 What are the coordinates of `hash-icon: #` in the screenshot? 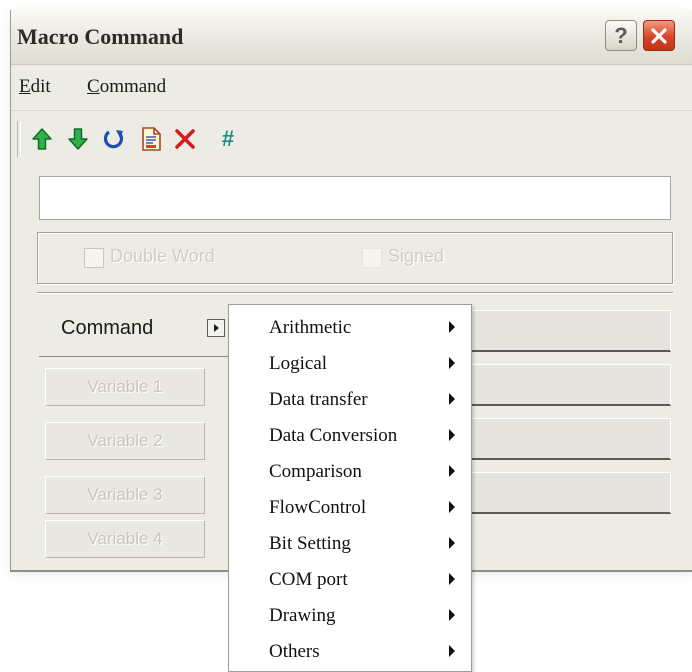 It's located at (228, 138).